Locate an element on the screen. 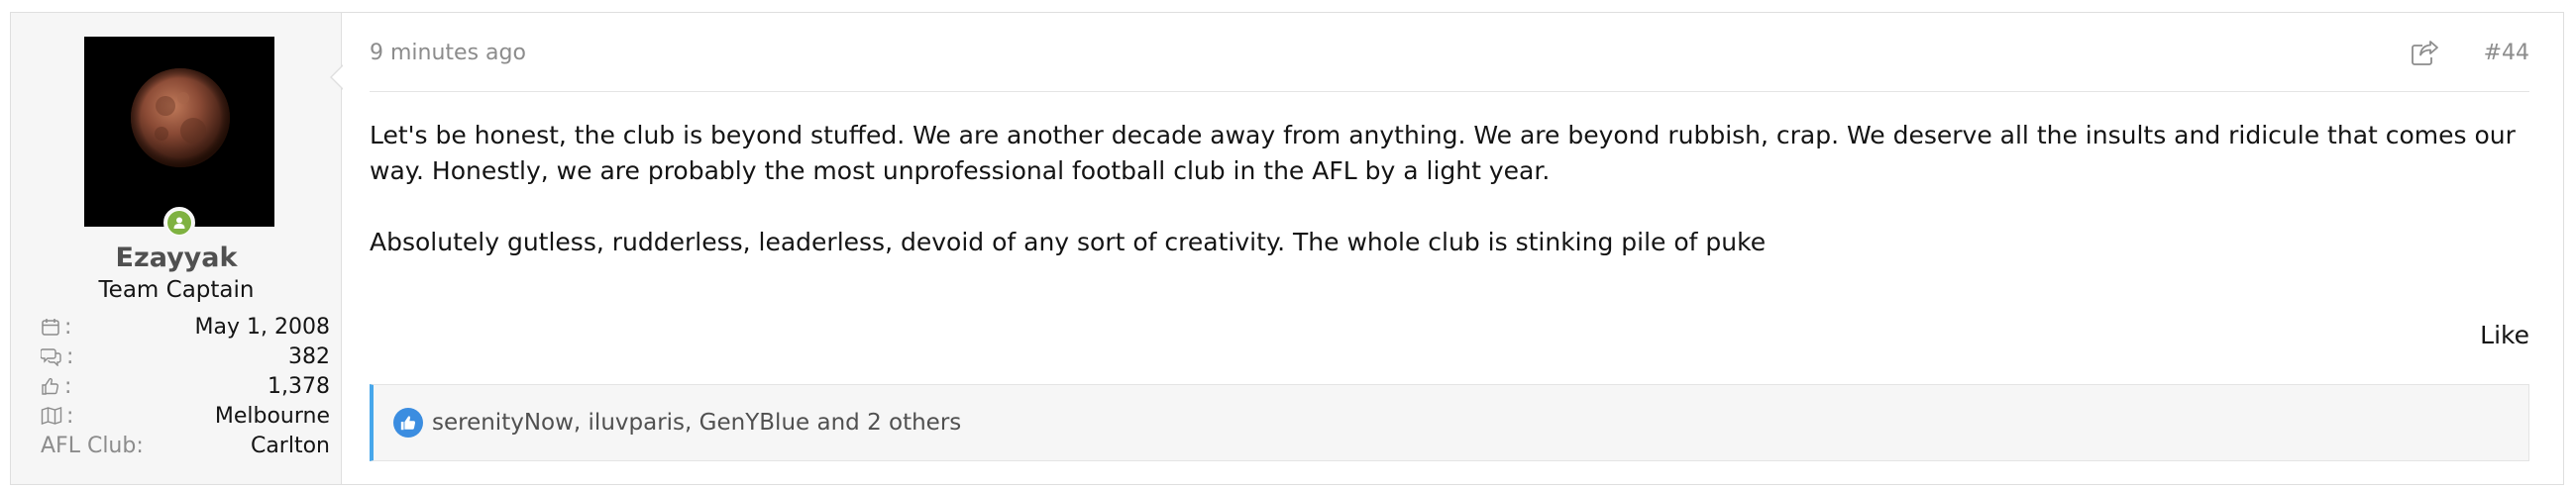 The height and width of the screenshot is (489, 2576). reaction-others-link: and 2 others is located at coordinates (888, 423).